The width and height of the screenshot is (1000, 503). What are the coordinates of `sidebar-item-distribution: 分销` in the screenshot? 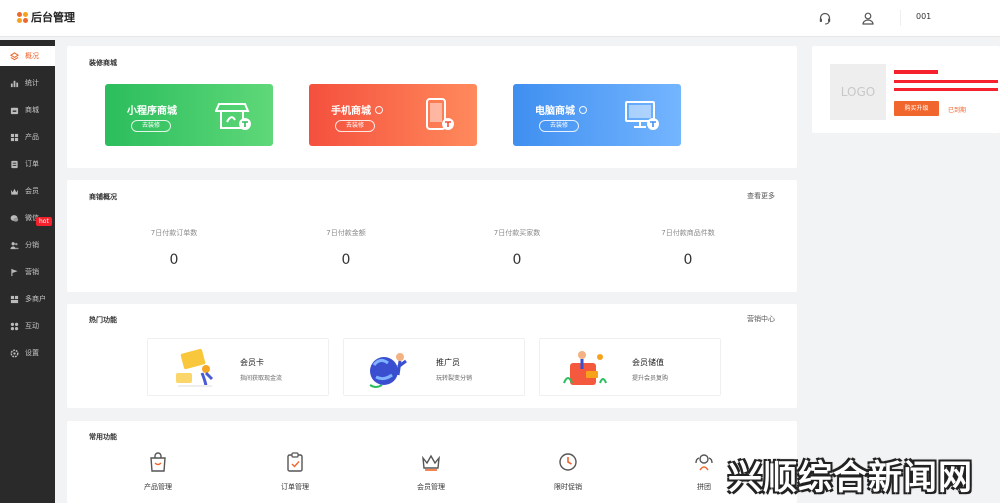 It's located at (27, 245).